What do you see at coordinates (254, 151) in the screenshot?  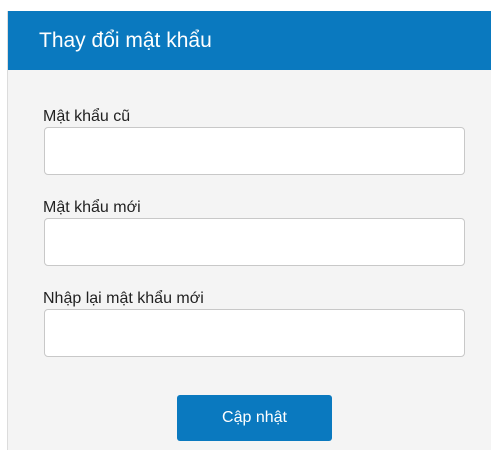 I see `old-password-input` at bounding box center [254, 151].